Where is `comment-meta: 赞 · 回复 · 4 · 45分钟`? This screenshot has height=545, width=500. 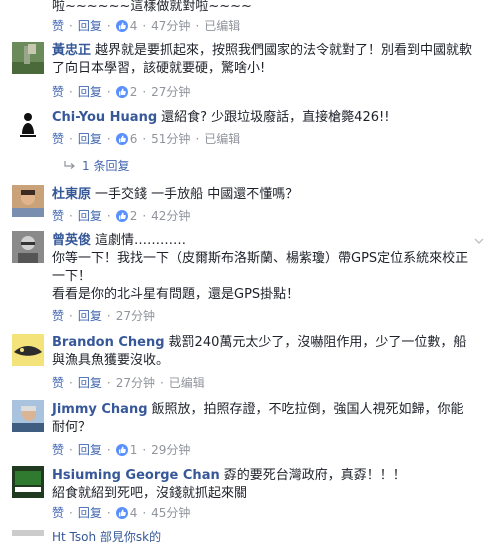
comment-meta: 赞 · 回复 · 4 · 45分钟 is located at coordinates (121, 513).